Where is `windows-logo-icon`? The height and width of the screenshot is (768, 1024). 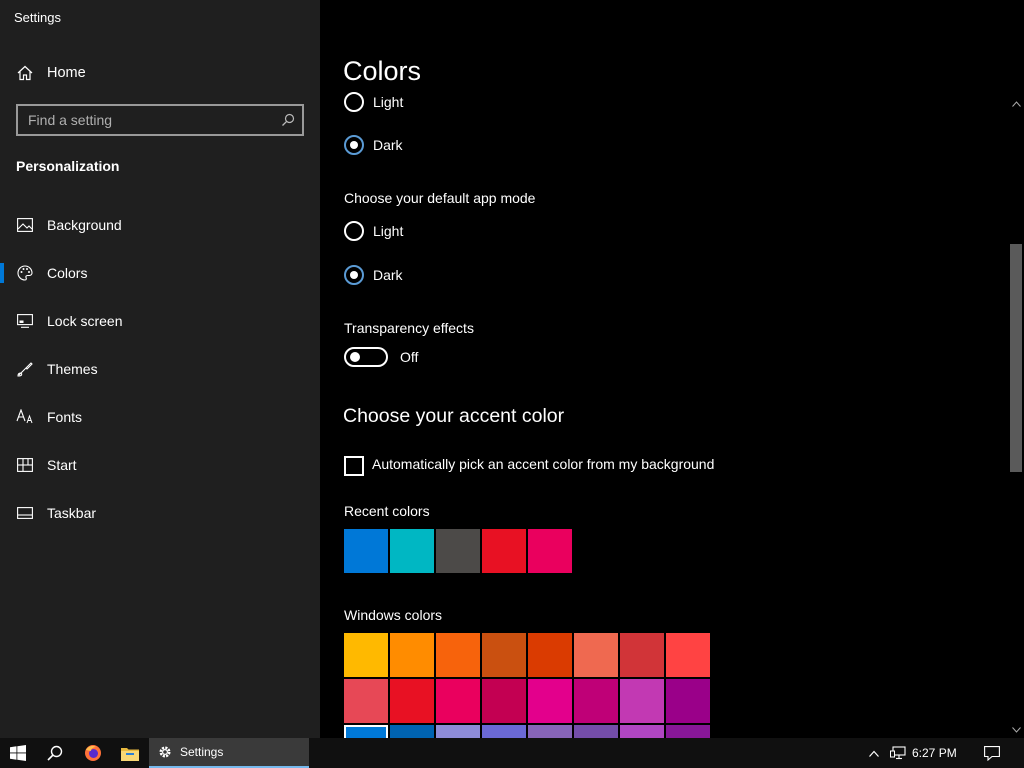 windows-logo-icon is located at coordinates (18, 753).